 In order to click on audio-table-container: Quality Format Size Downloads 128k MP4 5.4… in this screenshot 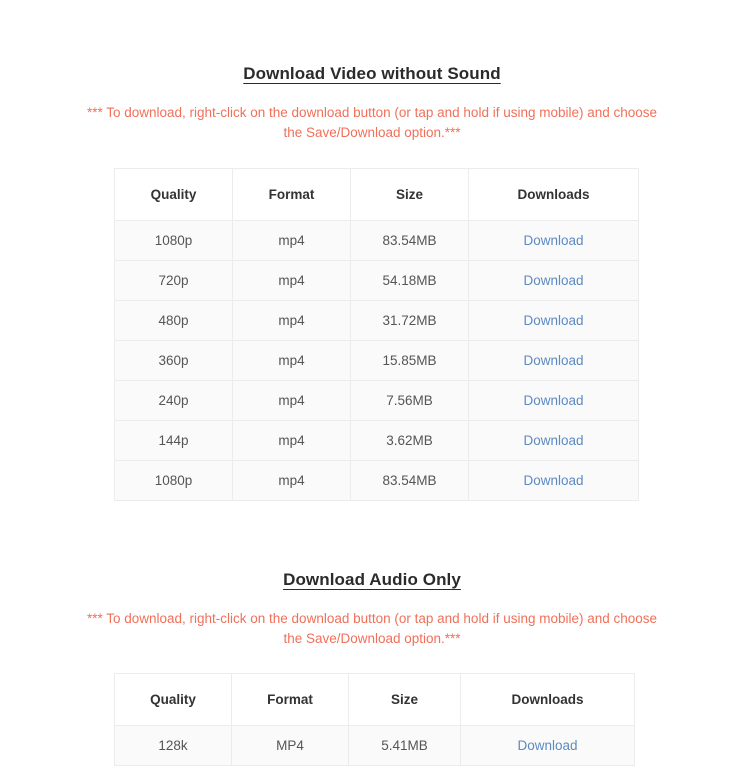, I will do `click(372, 719)`.